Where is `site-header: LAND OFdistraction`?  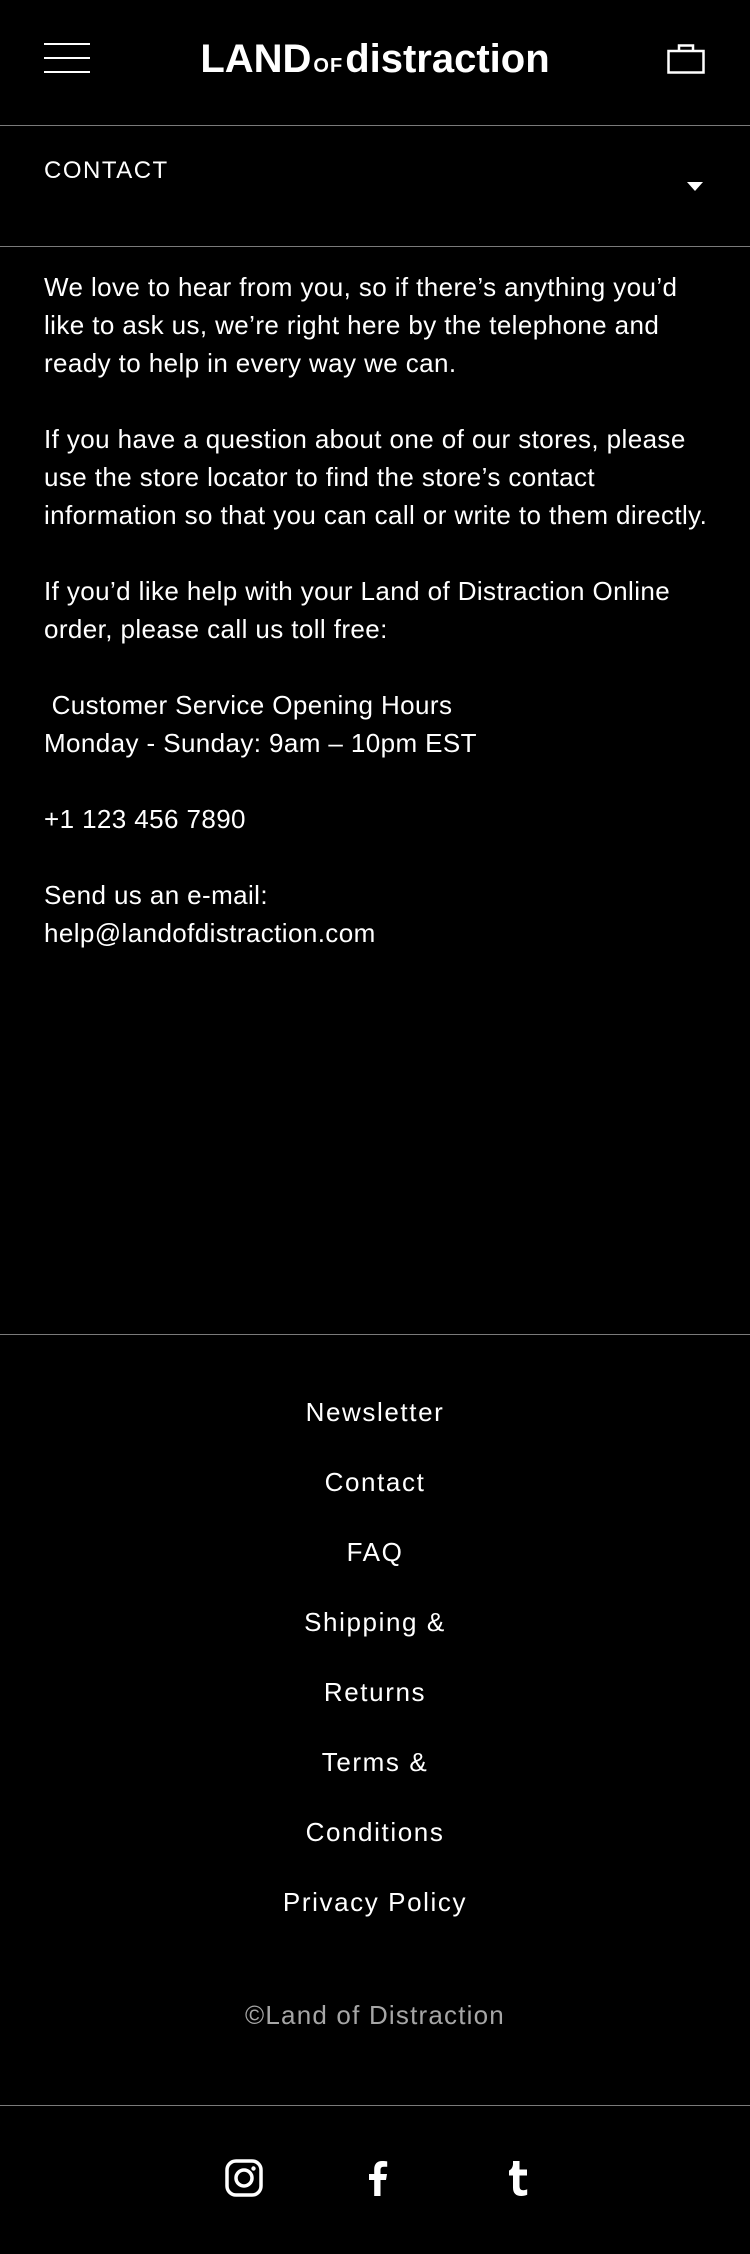
site-header: LAND OFdistraction is located at coordinates (375, 63).